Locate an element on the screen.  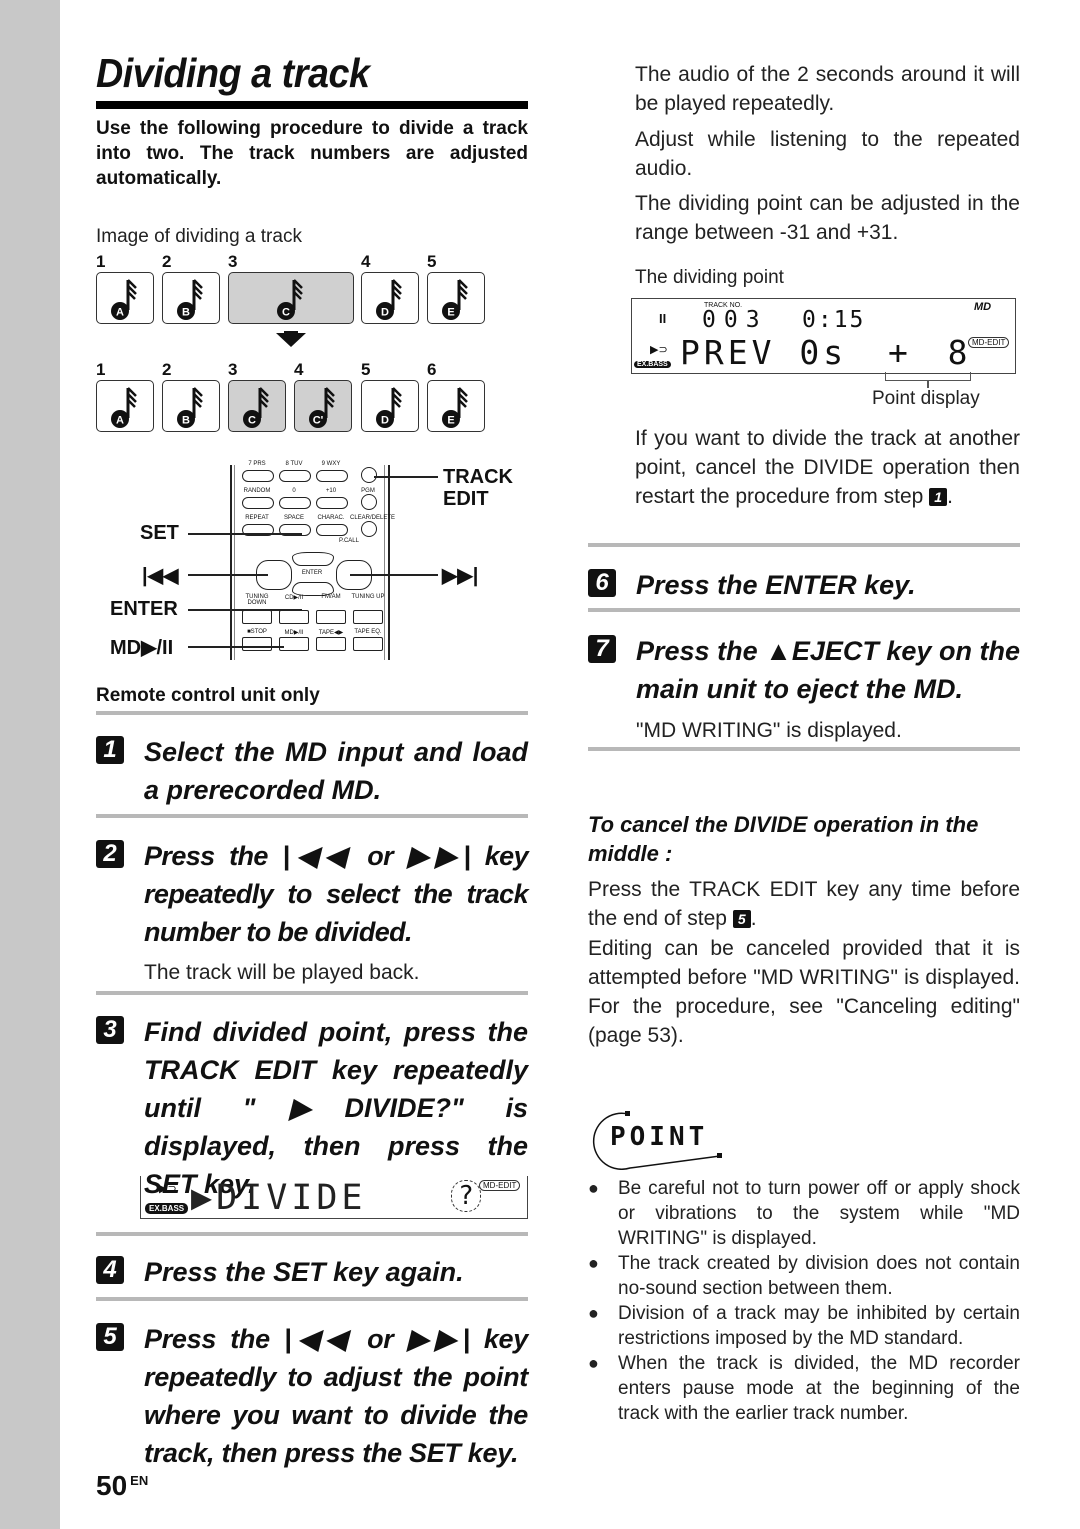
prev-text: PREV 0s is located at coordinates (764, 352).